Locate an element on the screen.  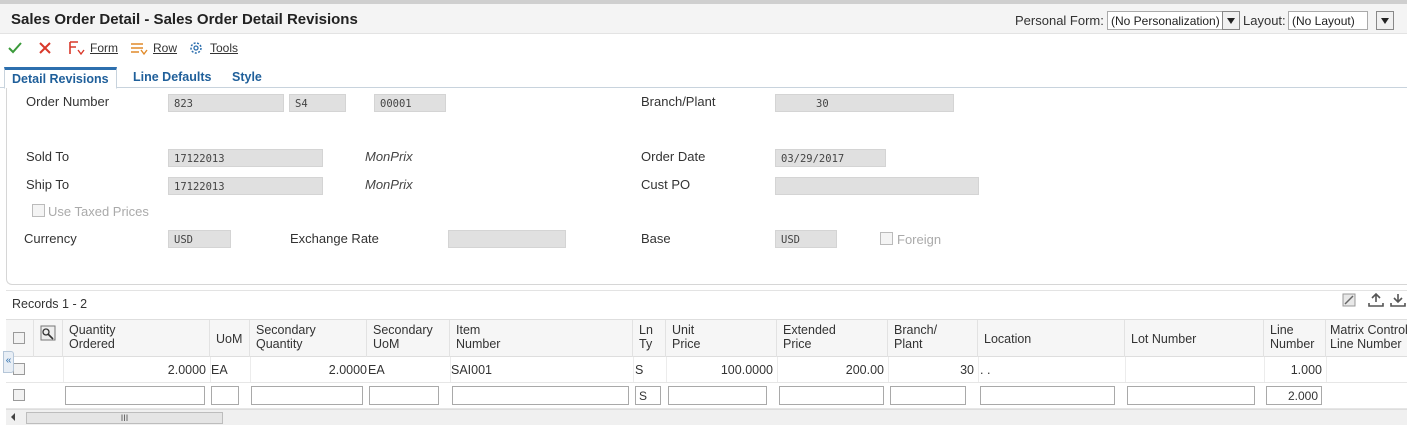
tools-menu-label: Tools is located at coordinates (224, 48).